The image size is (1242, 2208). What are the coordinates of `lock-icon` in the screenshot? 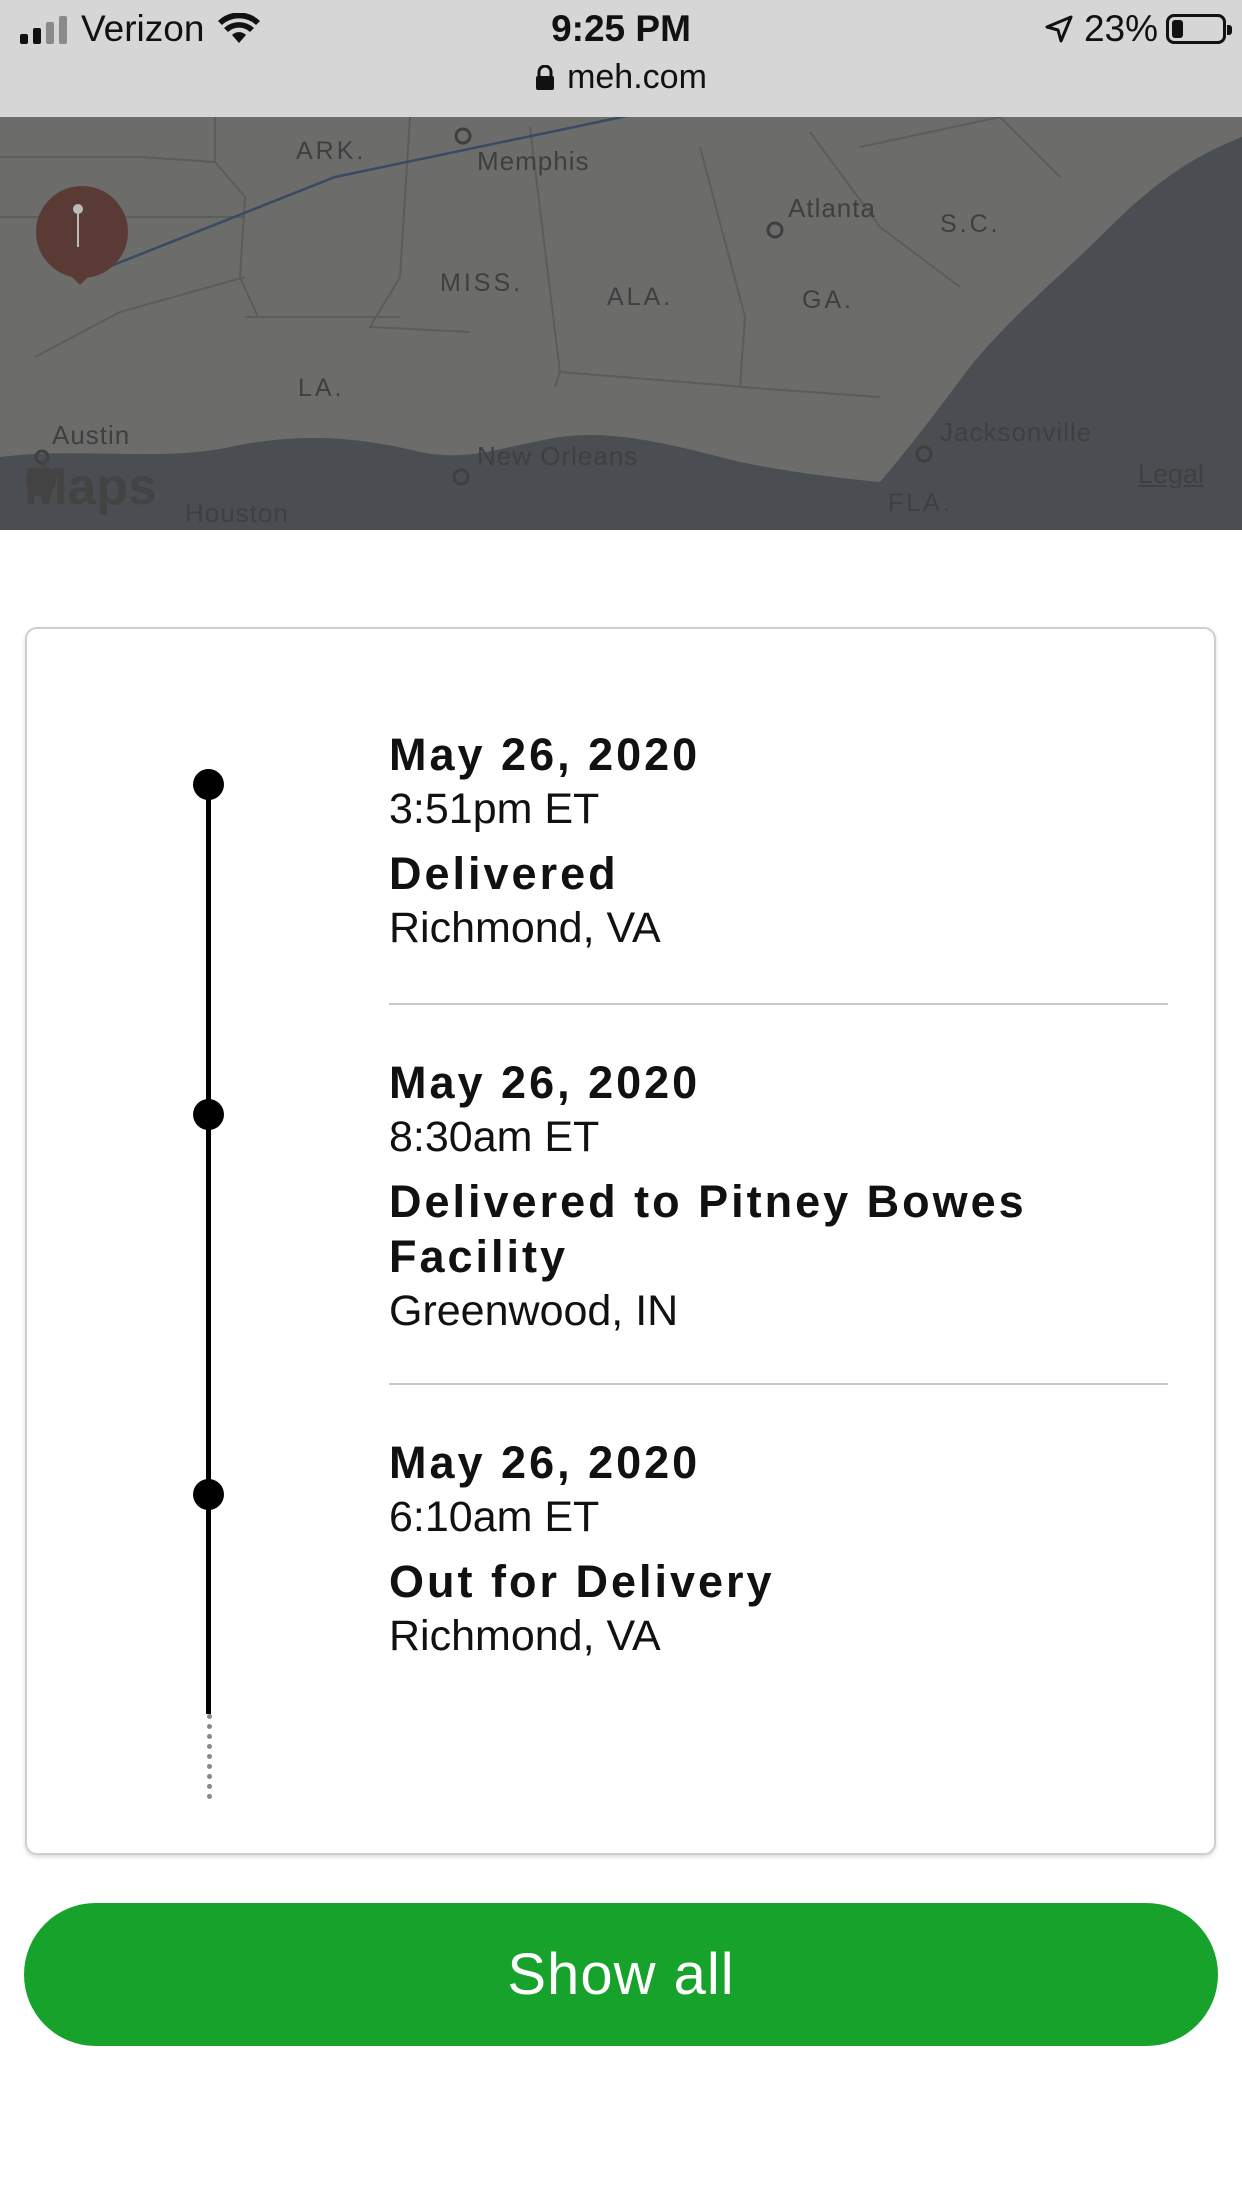 It's located at (545, 77).